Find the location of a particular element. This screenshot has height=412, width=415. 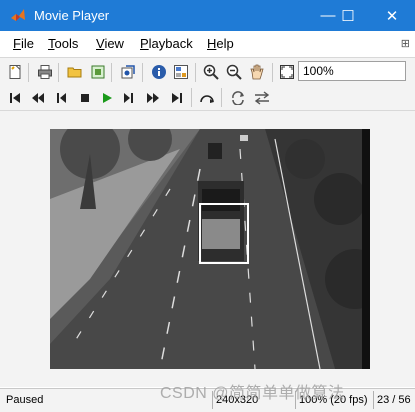

menu-bar: File Tools View Playback Help is located at coordinates (207, 44).